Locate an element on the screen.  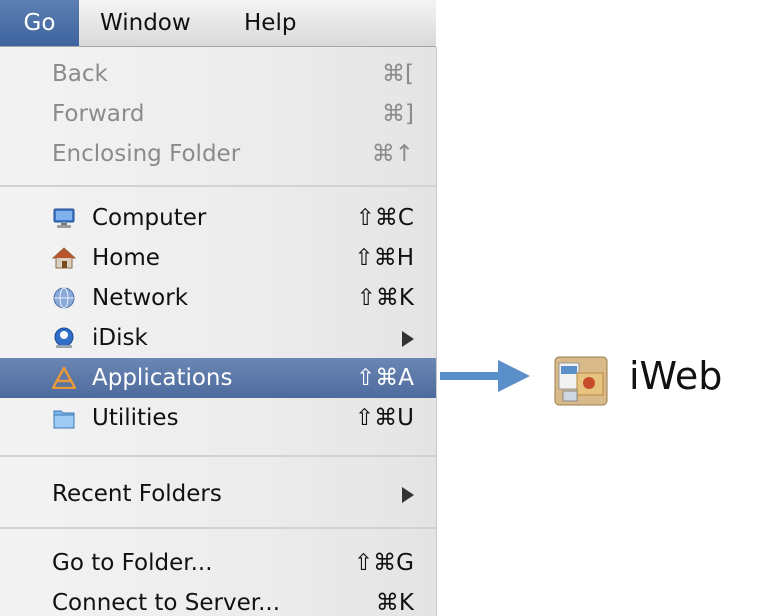
menu-item-home: Home ⇧⌘H is located at coordinates (218, 258).